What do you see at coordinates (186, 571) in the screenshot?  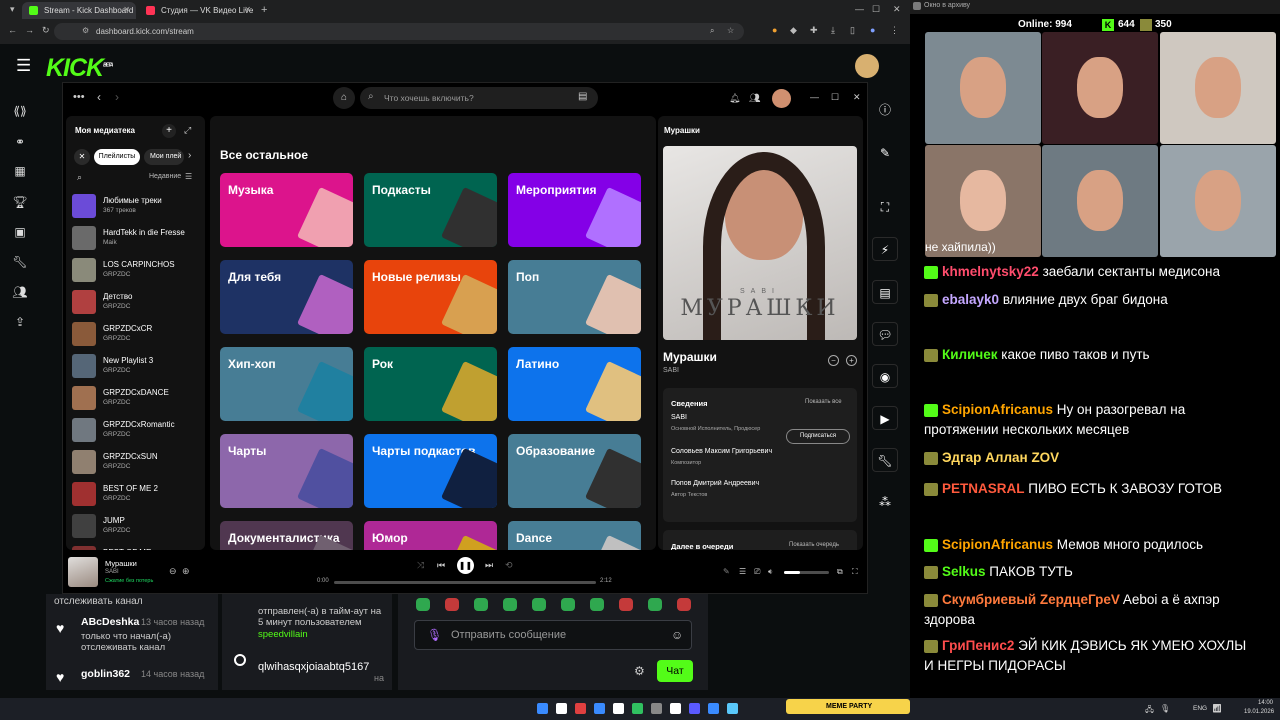 I see `add-track-icon: ⊕` at bounding box center [186, 571].